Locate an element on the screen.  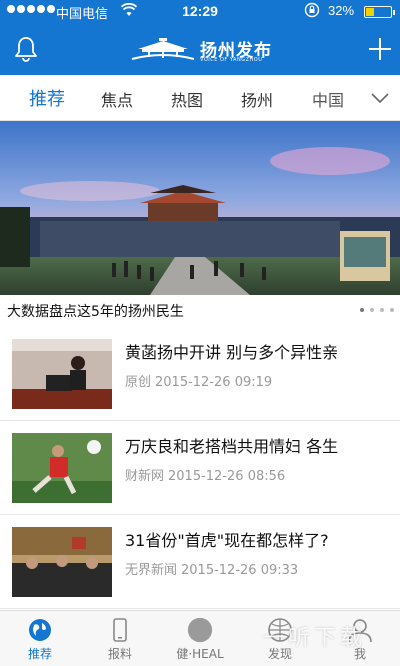
nav-report: 报料 is located at coordinates (120, 638).